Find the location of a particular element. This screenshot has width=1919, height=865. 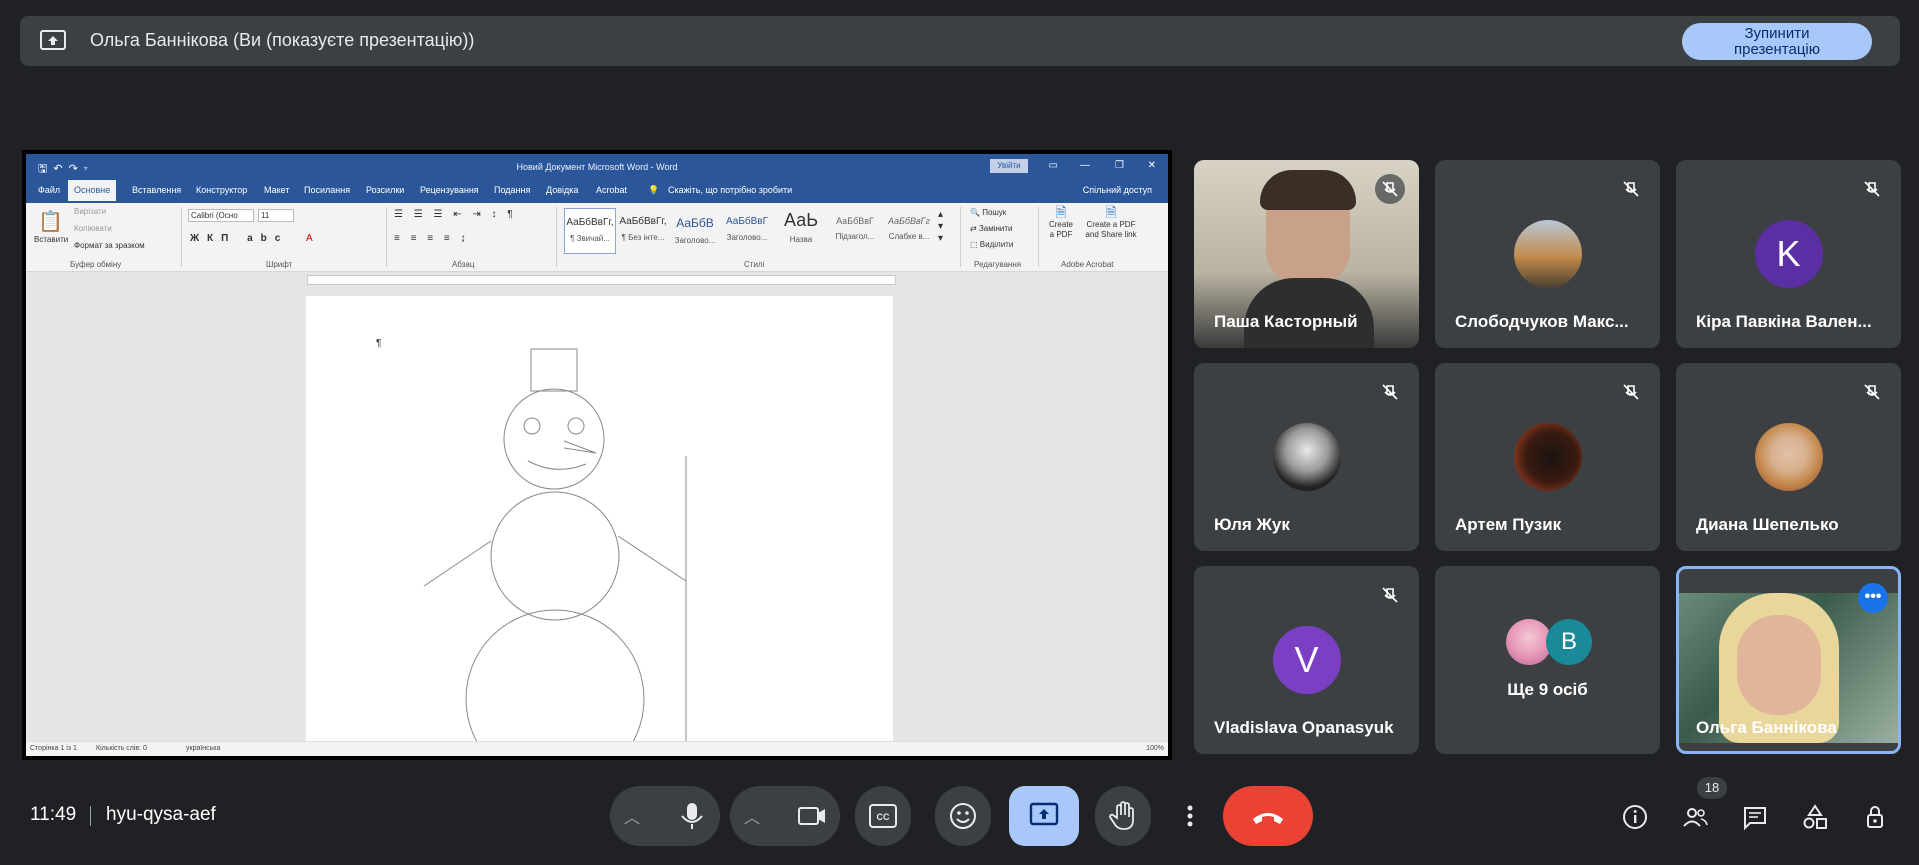

font-size-field: 11 is located at coordinates (276, 215).